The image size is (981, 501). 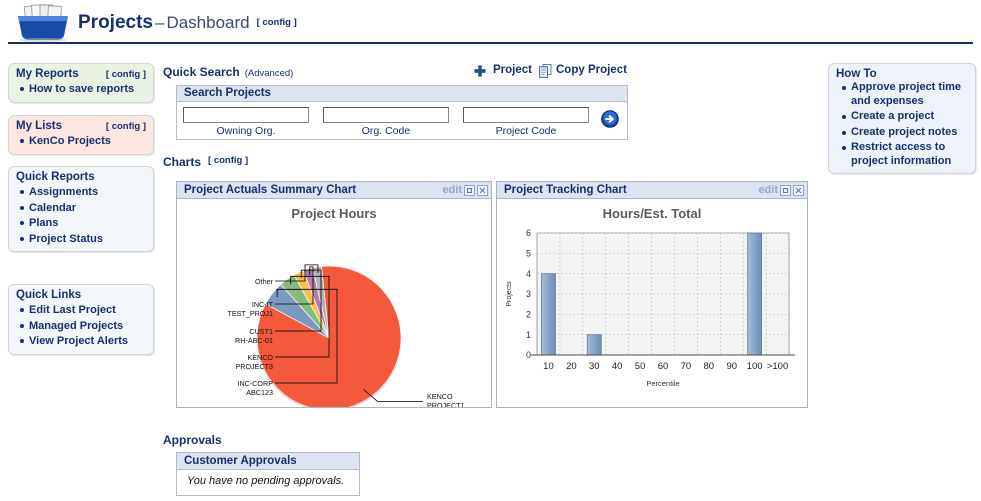 What do you see at coordinates (892, 116) in the screenshot?
I see `how-to-link-create-a-project: Create a project` at bounding box center [892, 116].